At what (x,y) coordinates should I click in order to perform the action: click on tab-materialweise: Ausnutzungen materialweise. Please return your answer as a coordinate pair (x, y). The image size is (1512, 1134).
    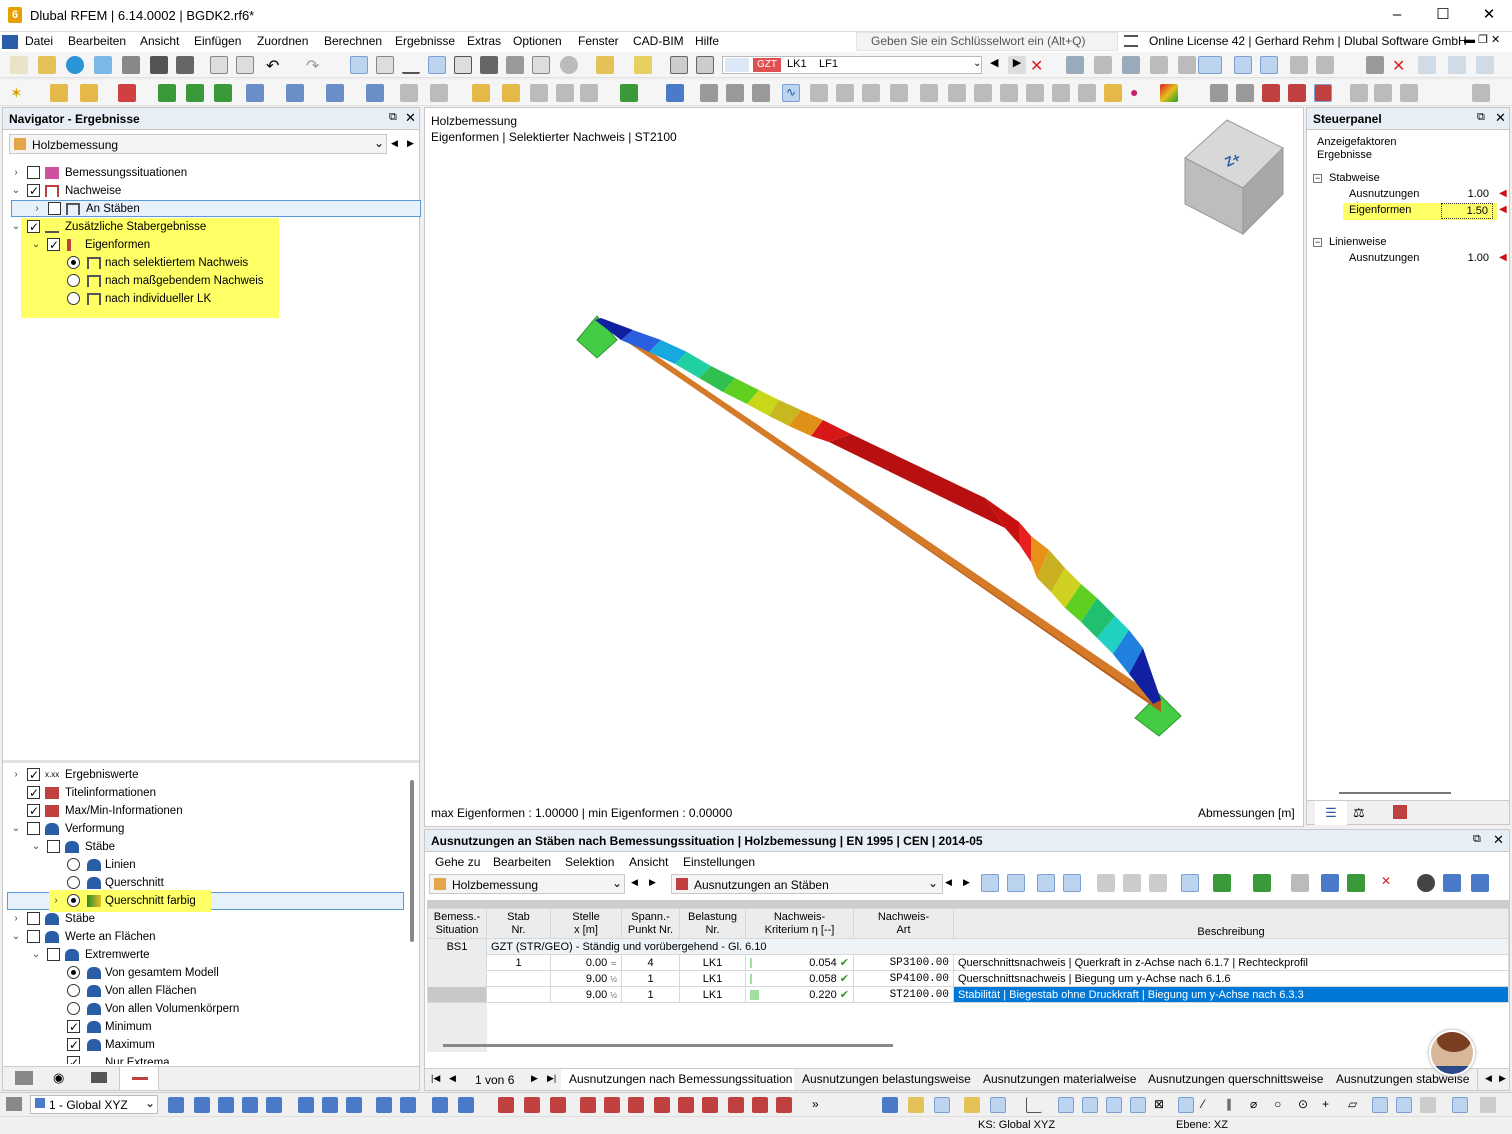
    Looking at the image, I should click on (1060, 1079).